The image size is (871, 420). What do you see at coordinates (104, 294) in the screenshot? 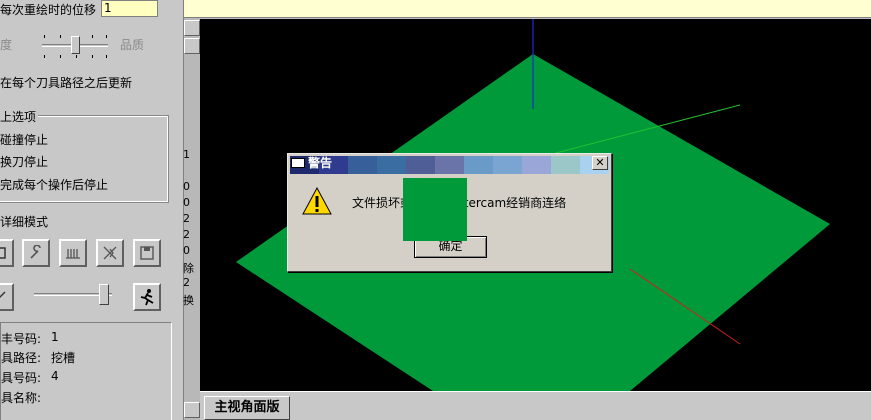
I see `speed-slider-thumb` at bounding box center [104, 294].